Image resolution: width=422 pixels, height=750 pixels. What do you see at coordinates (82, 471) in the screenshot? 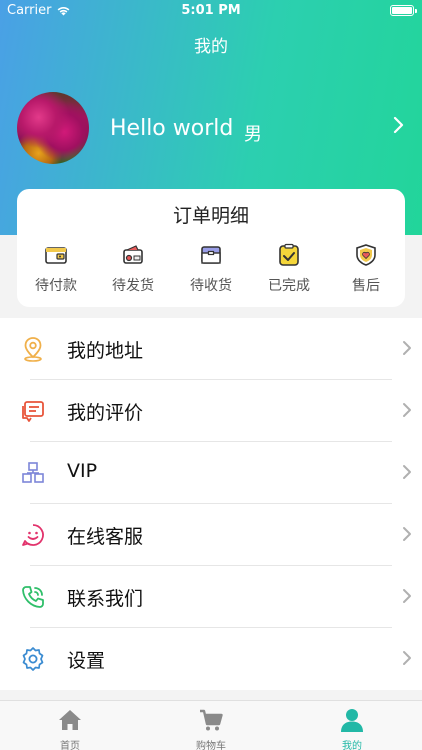
I see `menu-item-vip-label: VIP` at bounding box center [82, 471].